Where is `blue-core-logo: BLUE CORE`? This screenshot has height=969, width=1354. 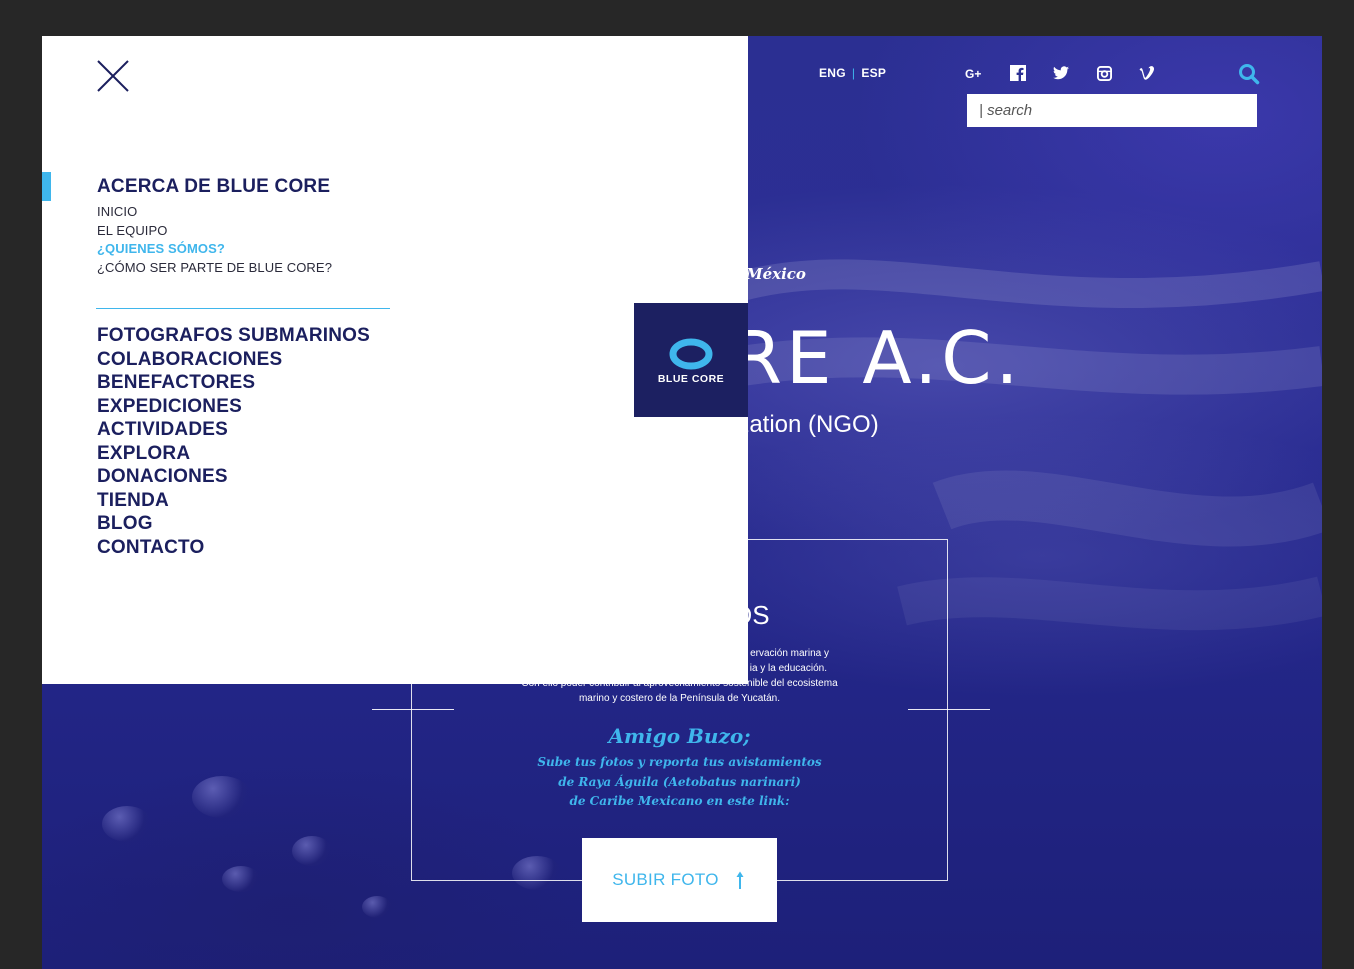
blue-core-logo: BLUE CORE is located at coordinates (691, 360).